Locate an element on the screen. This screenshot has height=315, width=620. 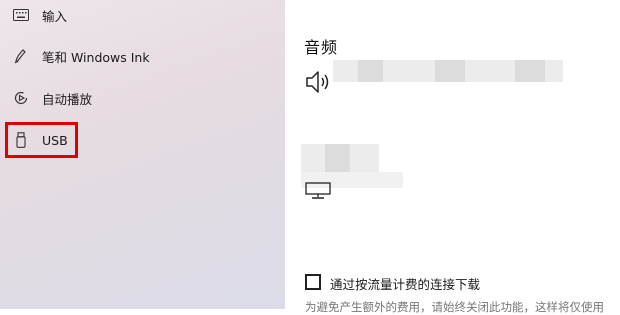
sidebar-item-label: 自动播放 is located at coordinates (67, 99).